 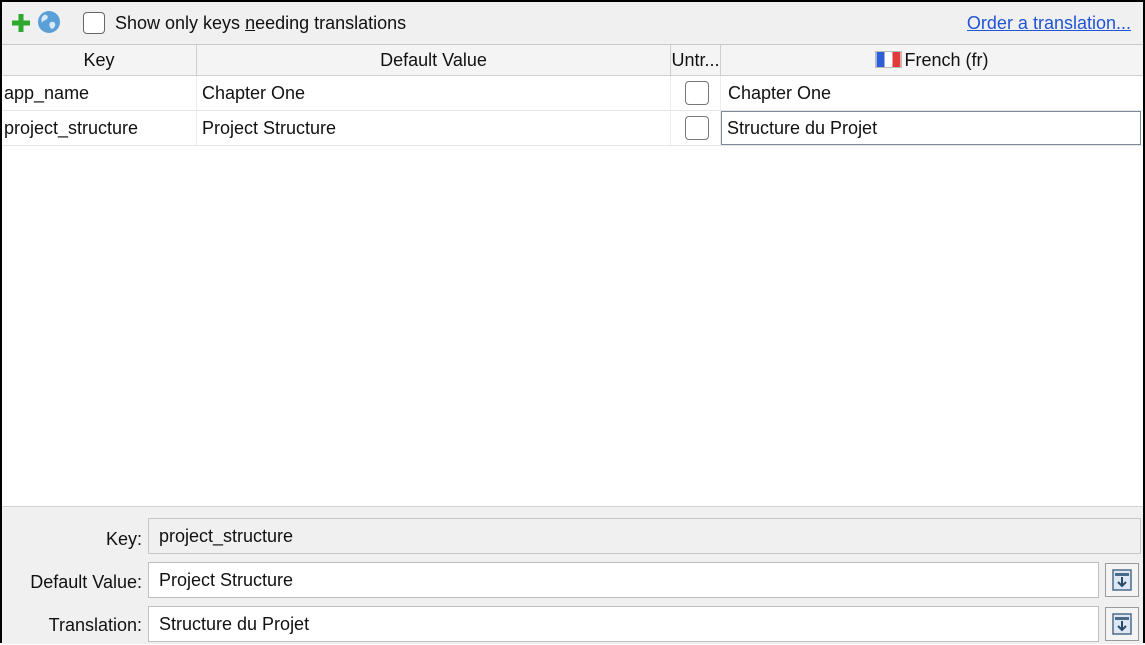 I want to click on default-value-field: Project Structure, so click(x=623, y=580).